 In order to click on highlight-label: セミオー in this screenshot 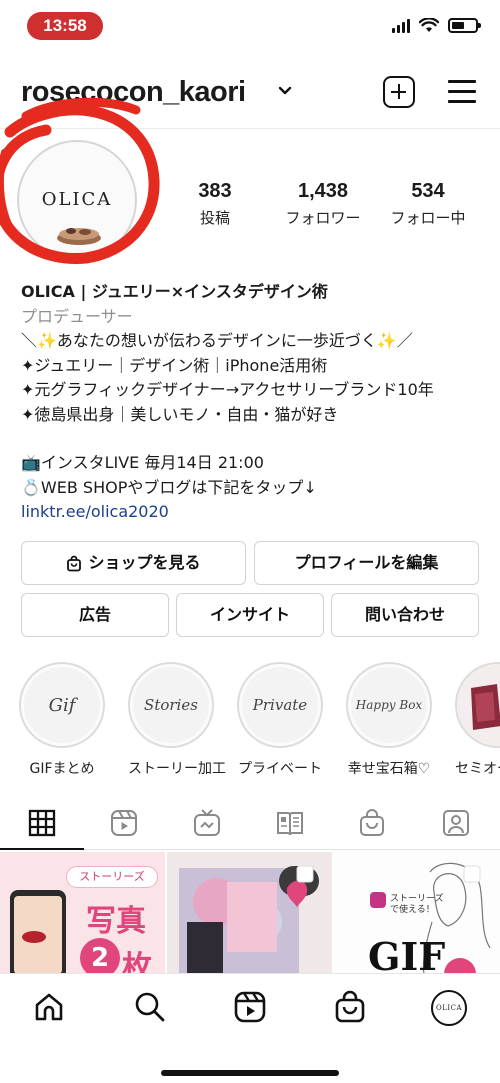, I will do `click(477, 769)`.